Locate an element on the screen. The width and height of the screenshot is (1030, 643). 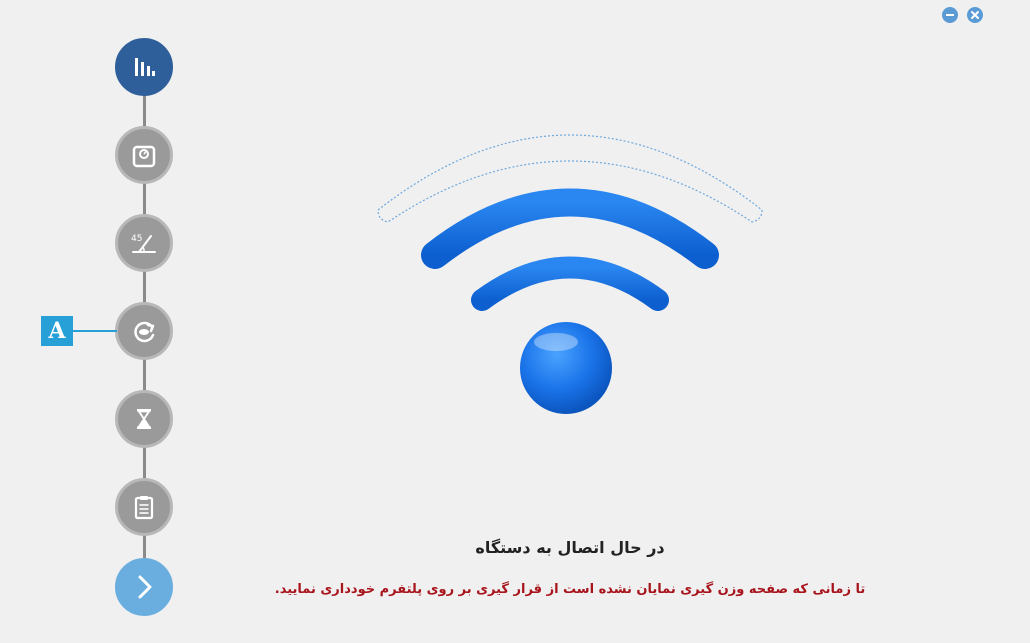
weighing-scale-icon is located at coordinates (144, 156).